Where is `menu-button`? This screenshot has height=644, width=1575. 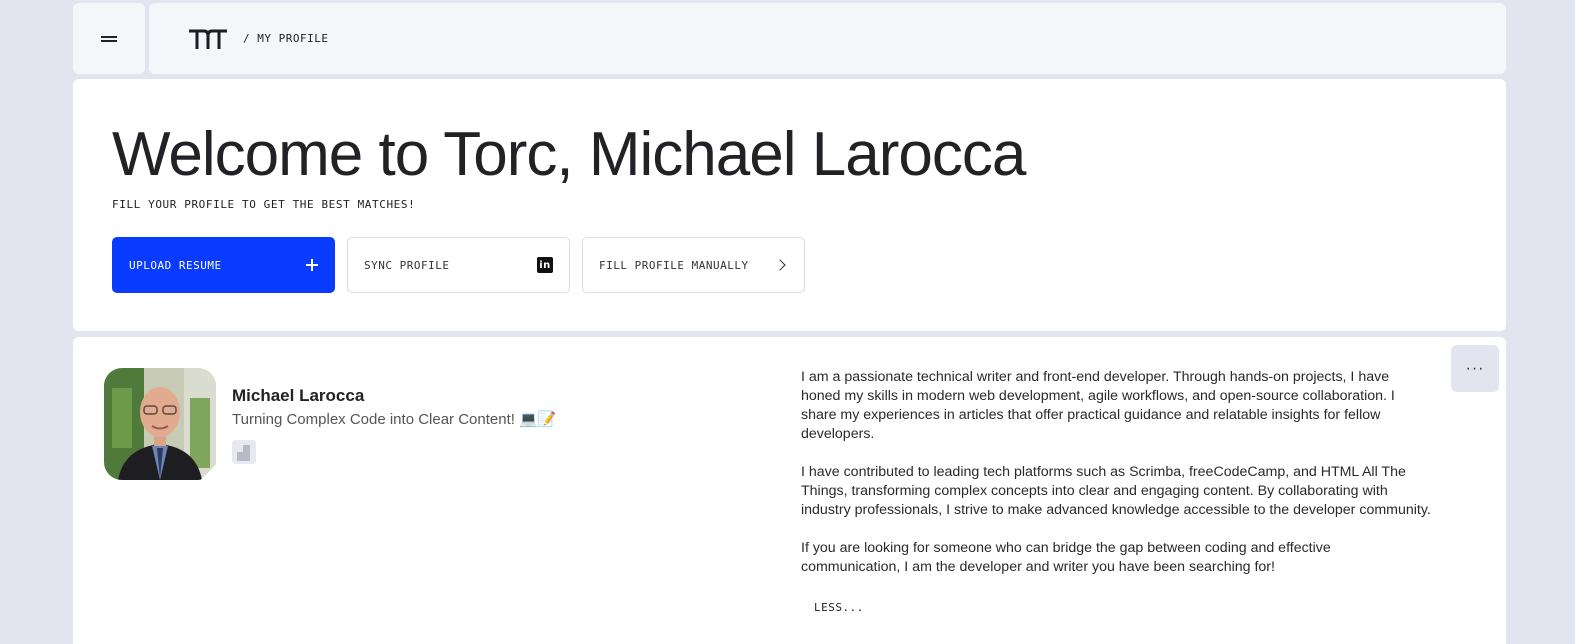 menu-button is located at coordinates (109, 38).